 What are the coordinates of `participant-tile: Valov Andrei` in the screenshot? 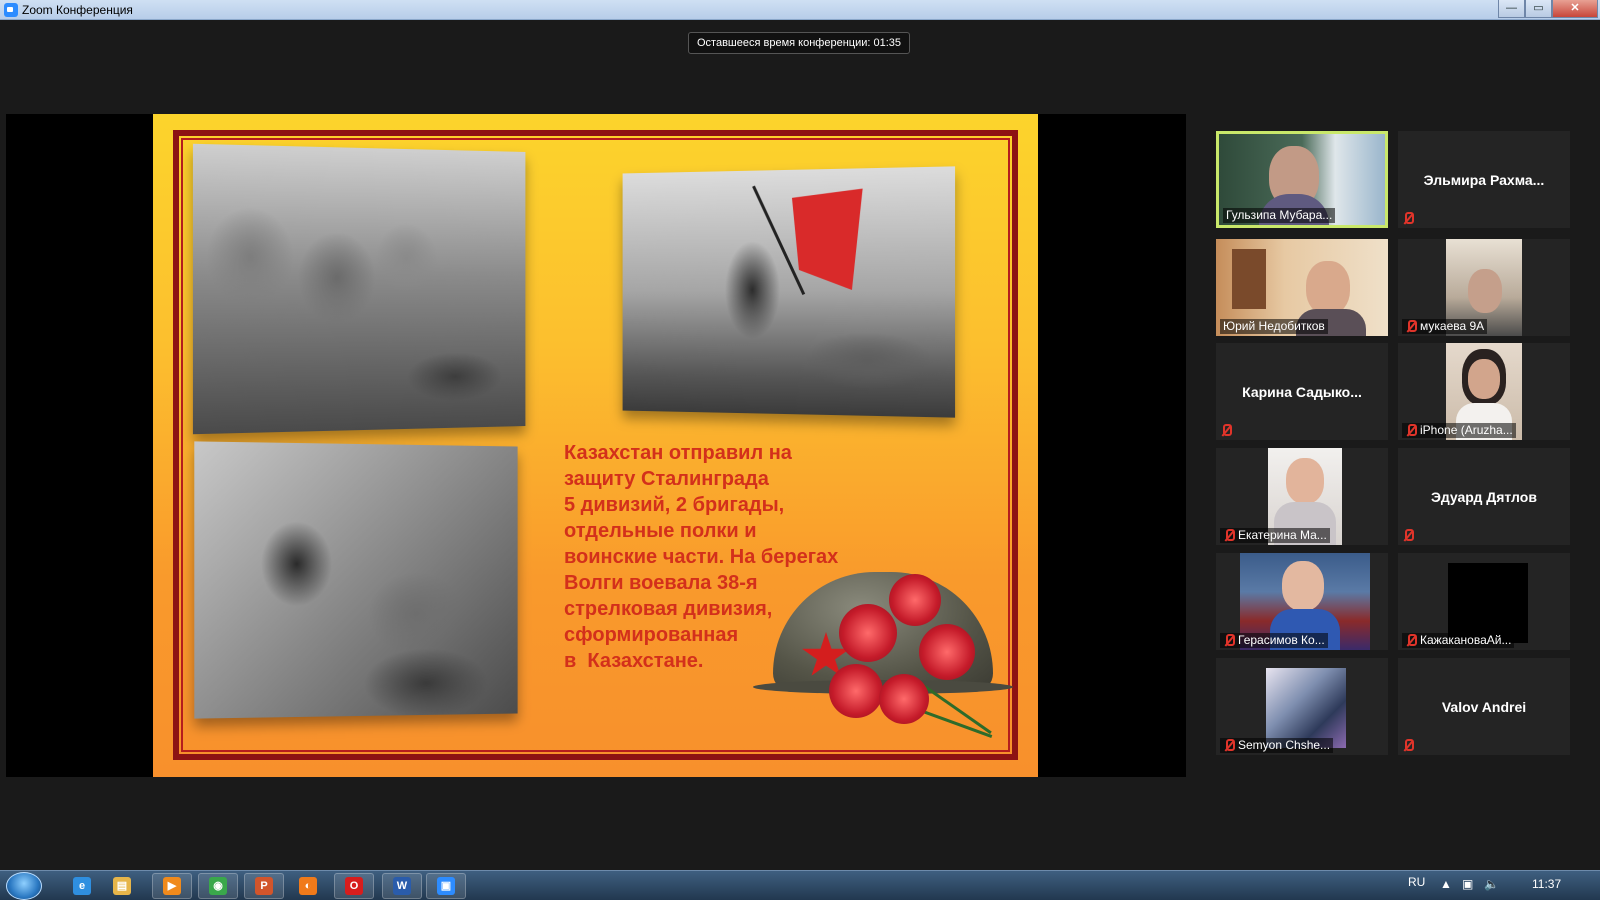 It's located at (1484, 706).